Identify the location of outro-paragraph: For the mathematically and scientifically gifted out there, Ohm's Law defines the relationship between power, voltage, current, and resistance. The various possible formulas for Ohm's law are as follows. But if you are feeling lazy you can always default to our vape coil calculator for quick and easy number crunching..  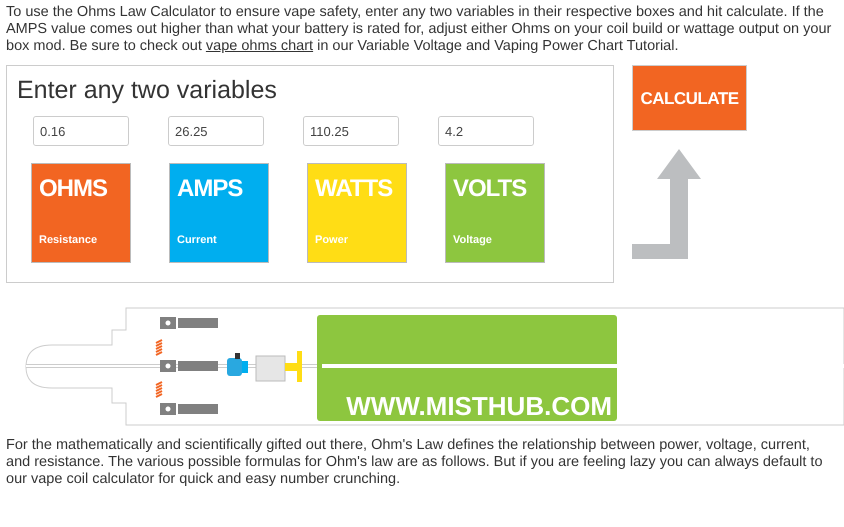
(415, 462).